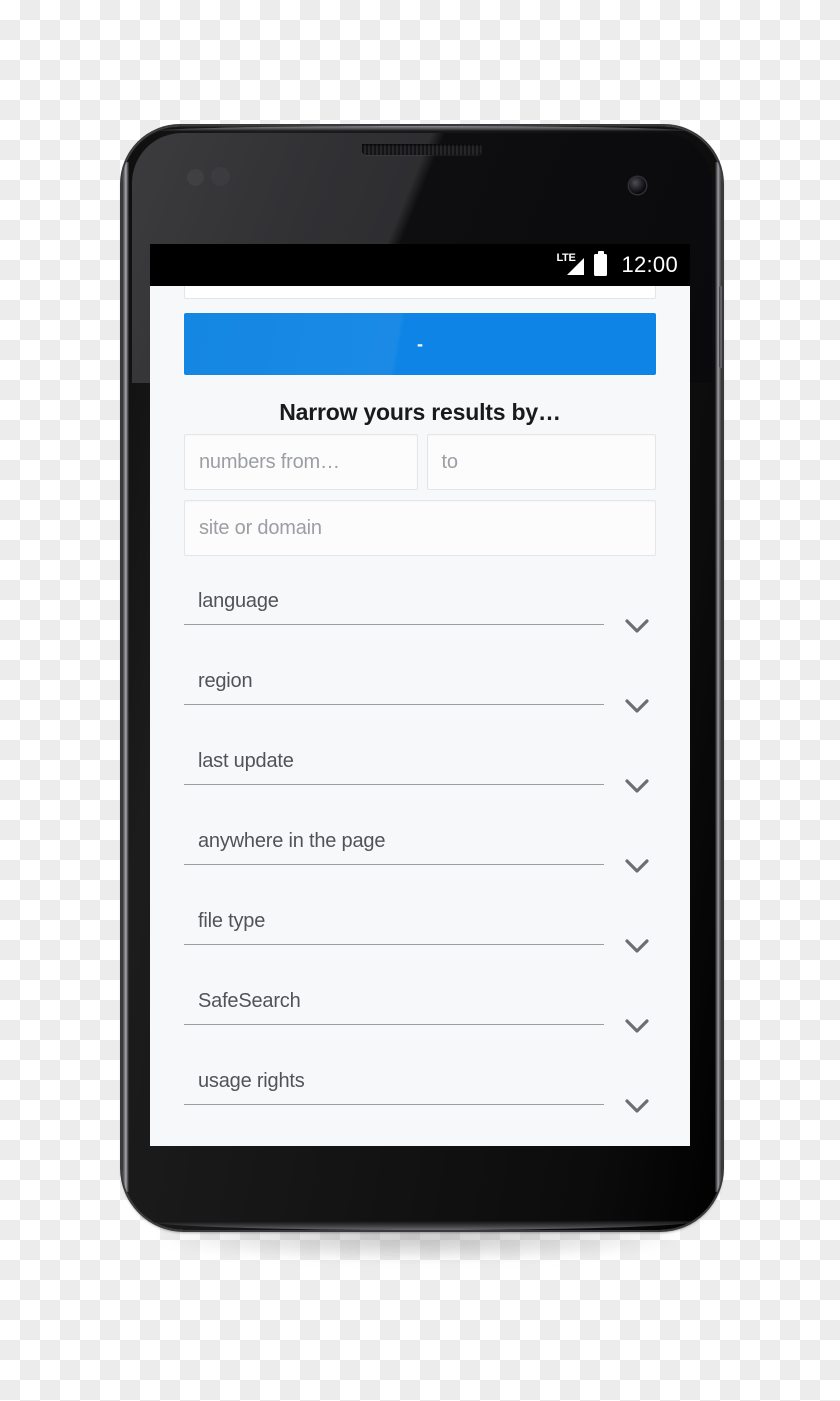 The width and height of the screenshot is (840, 1401). What do you see at coordinates (420, 462) in the screenshot?
I see `number-range-field-row: numbers from… to` at bounding box center [420, 462].